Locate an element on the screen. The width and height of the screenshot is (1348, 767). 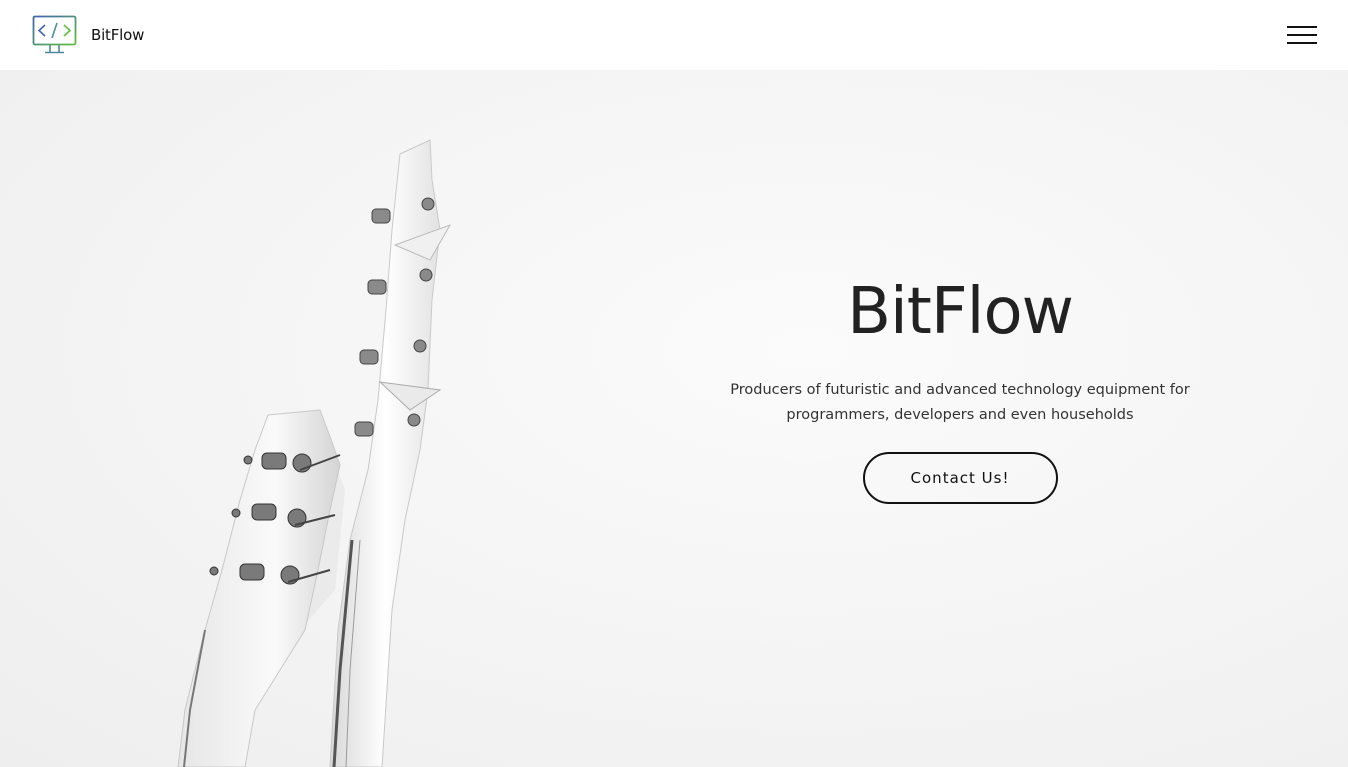
hamburger-menu-icon is located at coordinates (1302, 35).